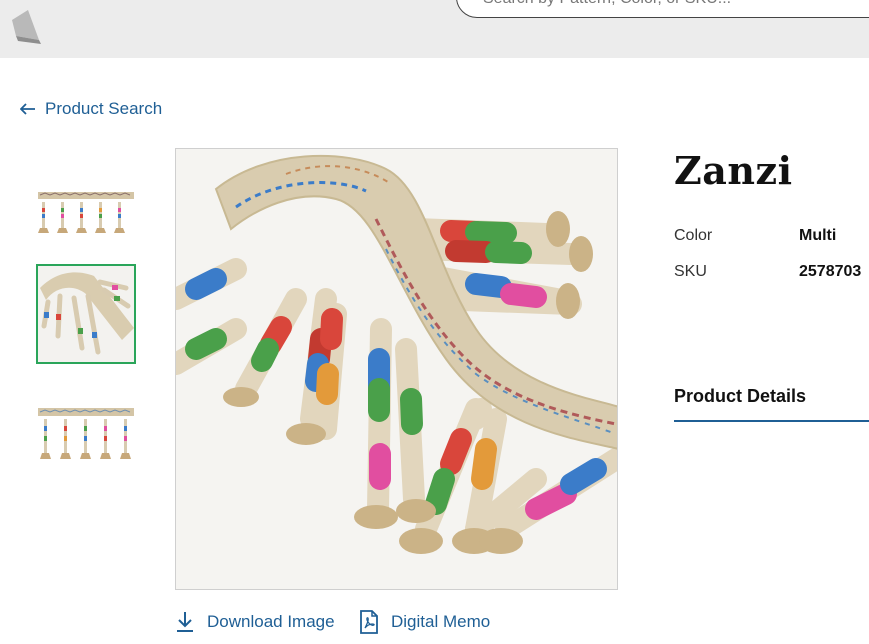 The image size is (869, 644). I want to click on trim-straight-alt-icon, so click(86, 433).